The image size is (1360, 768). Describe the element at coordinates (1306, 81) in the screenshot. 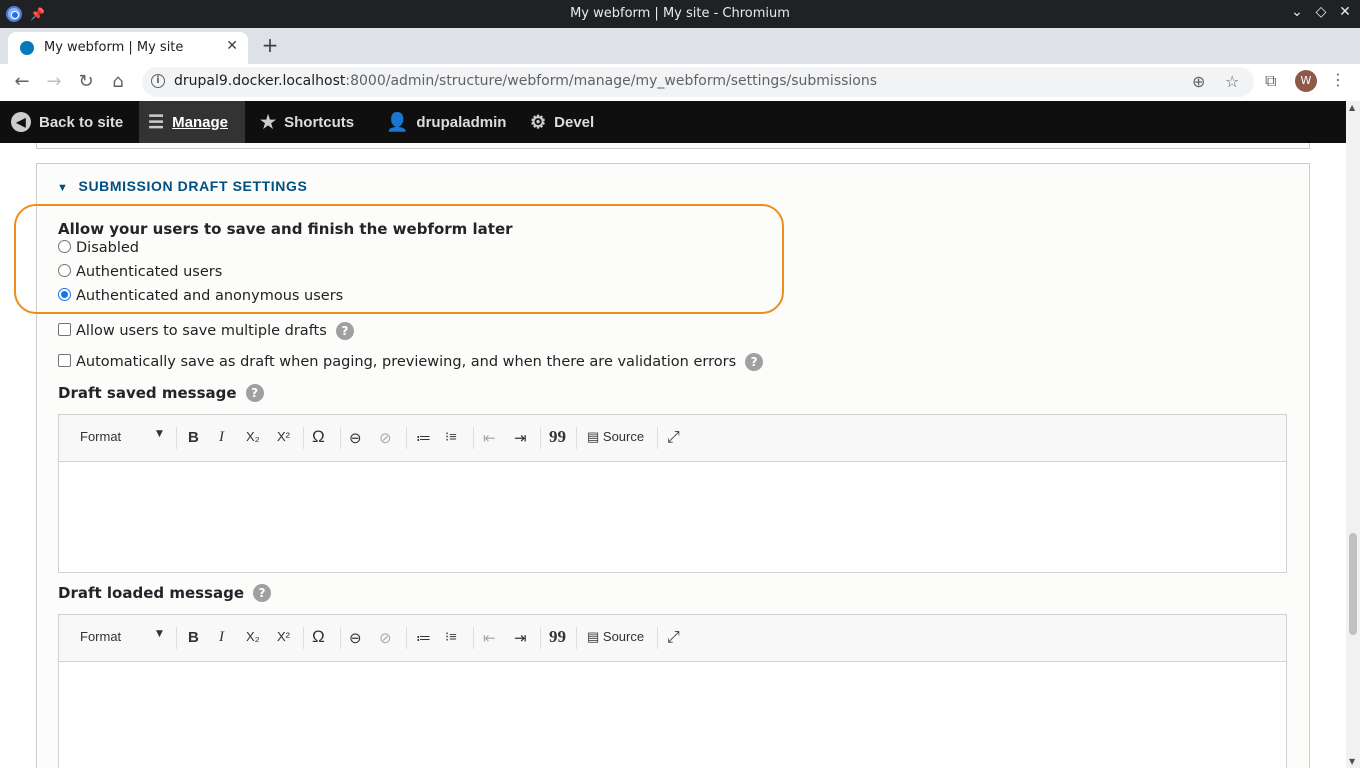

I see `profile-avatar: W` at that location.